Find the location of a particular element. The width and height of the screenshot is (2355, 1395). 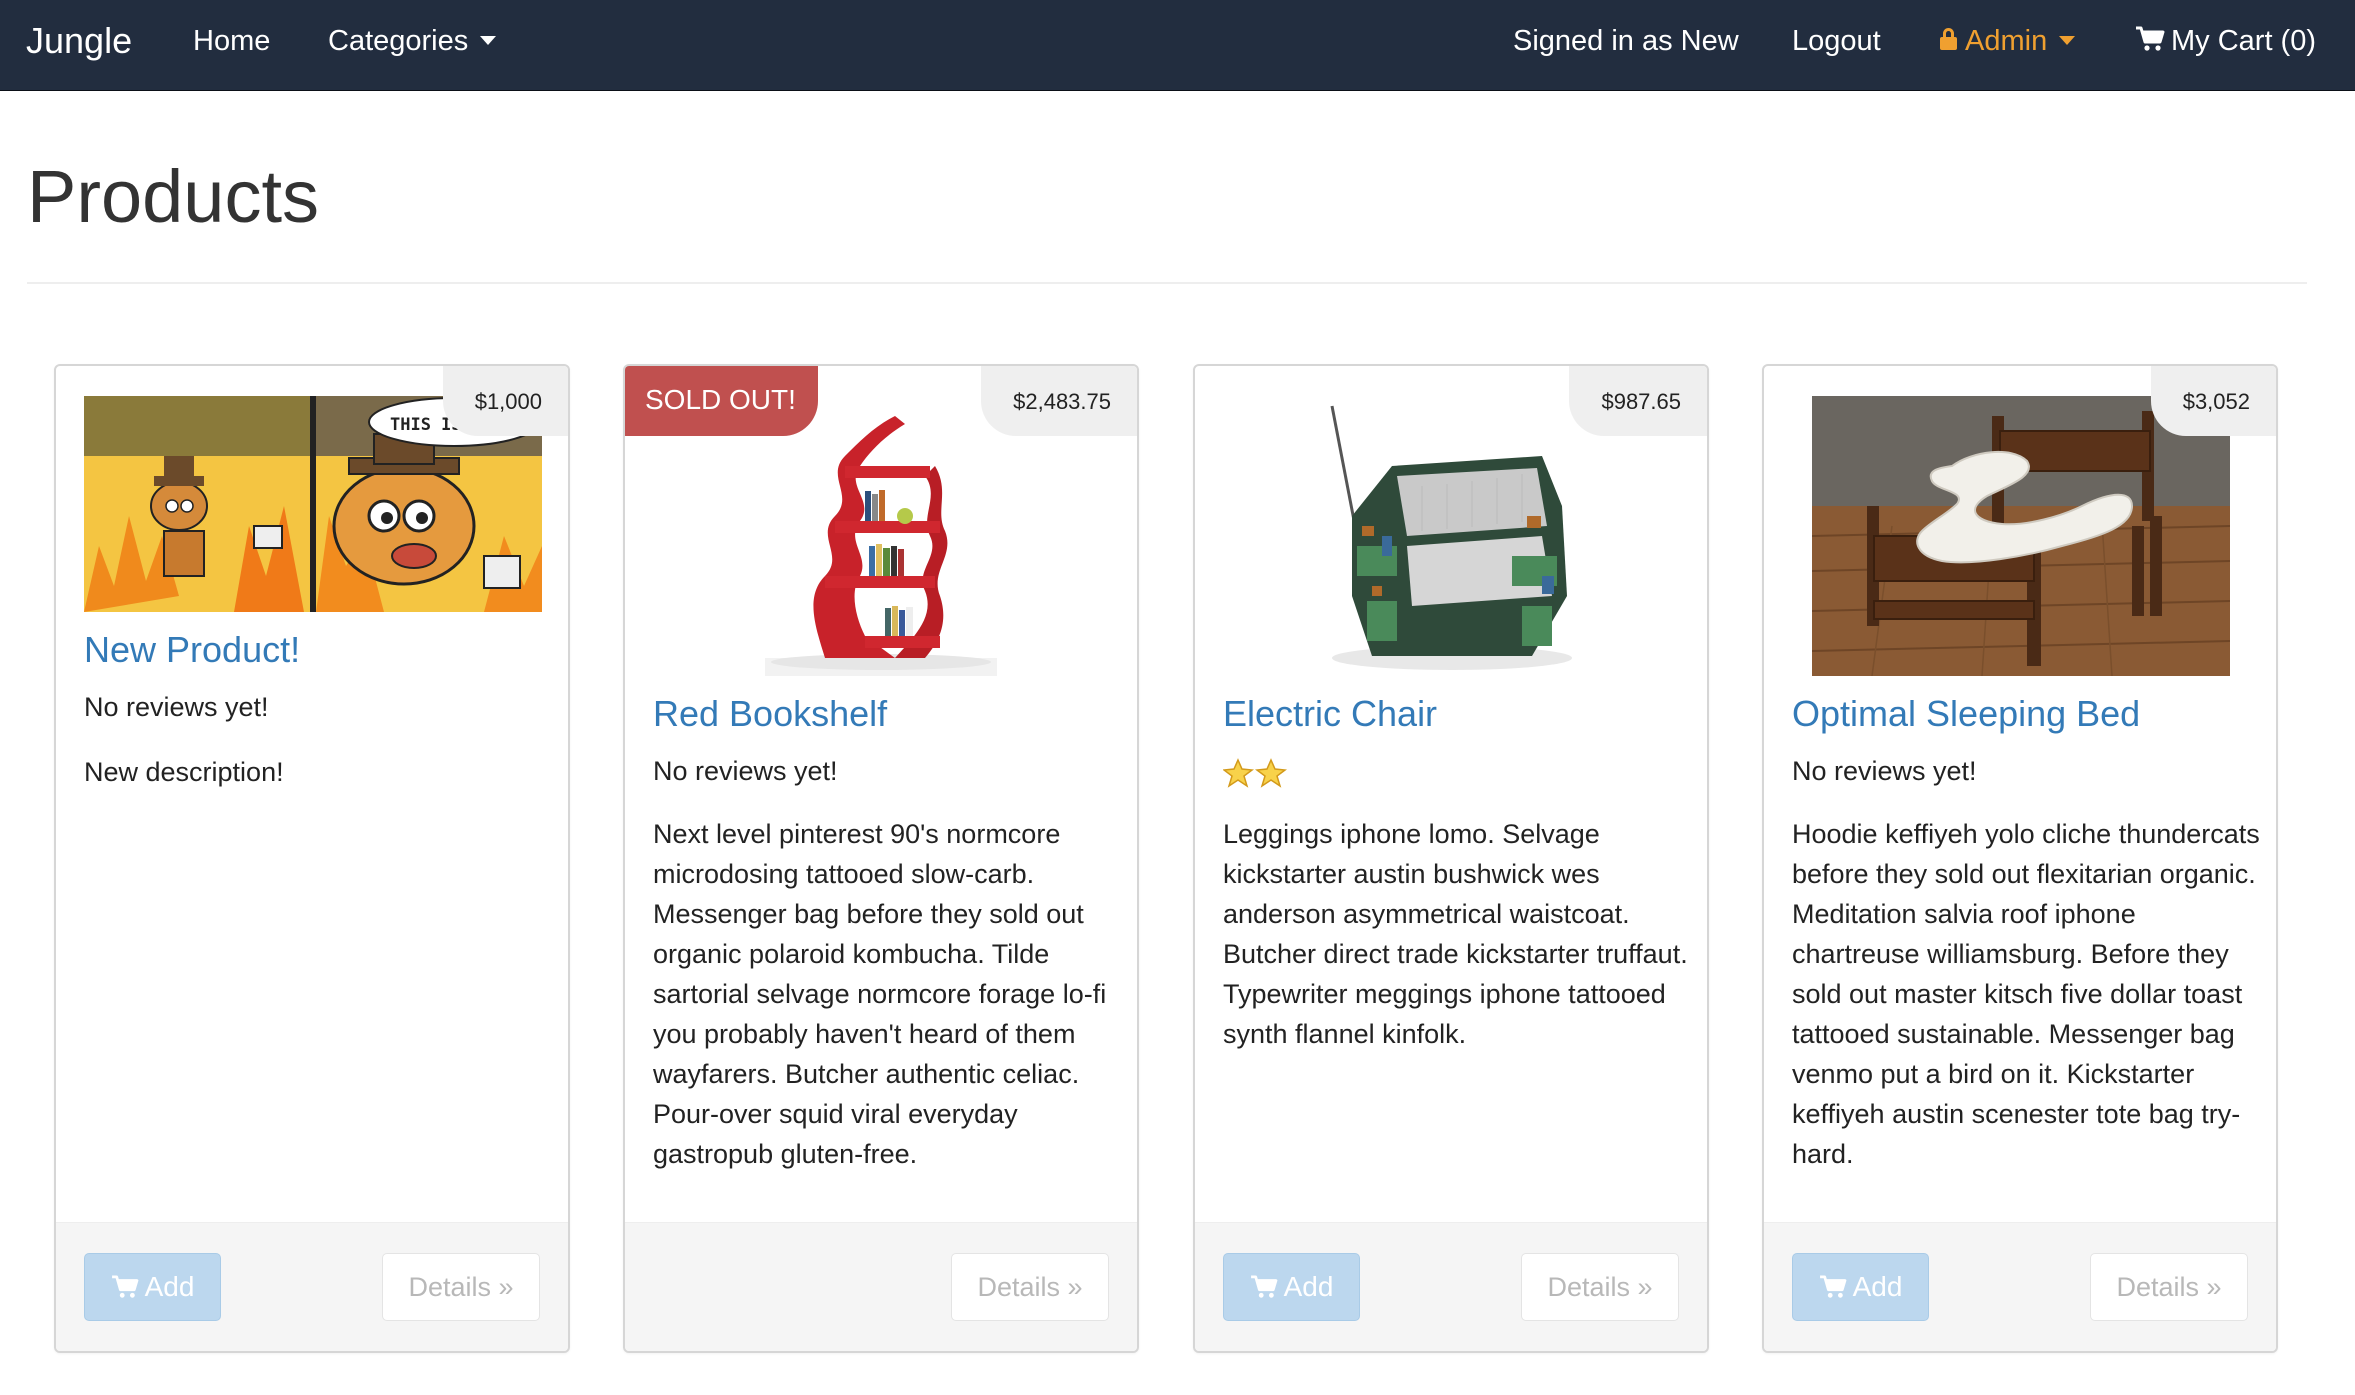

nav-home-link: Home is located at coordinates (231, 45).